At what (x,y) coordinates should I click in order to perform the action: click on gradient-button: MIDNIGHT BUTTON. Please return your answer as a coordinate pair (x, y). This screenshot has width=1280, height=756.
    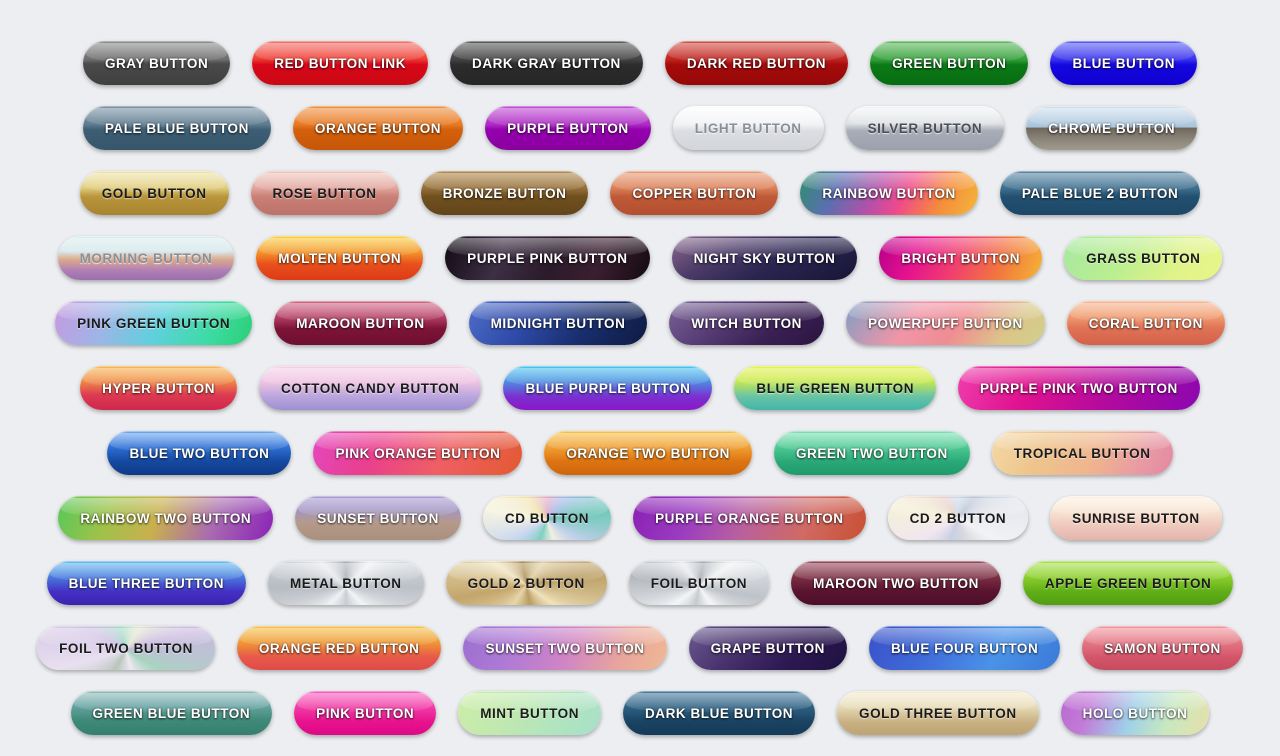
    Looking at the image, I should click on (558, 323).